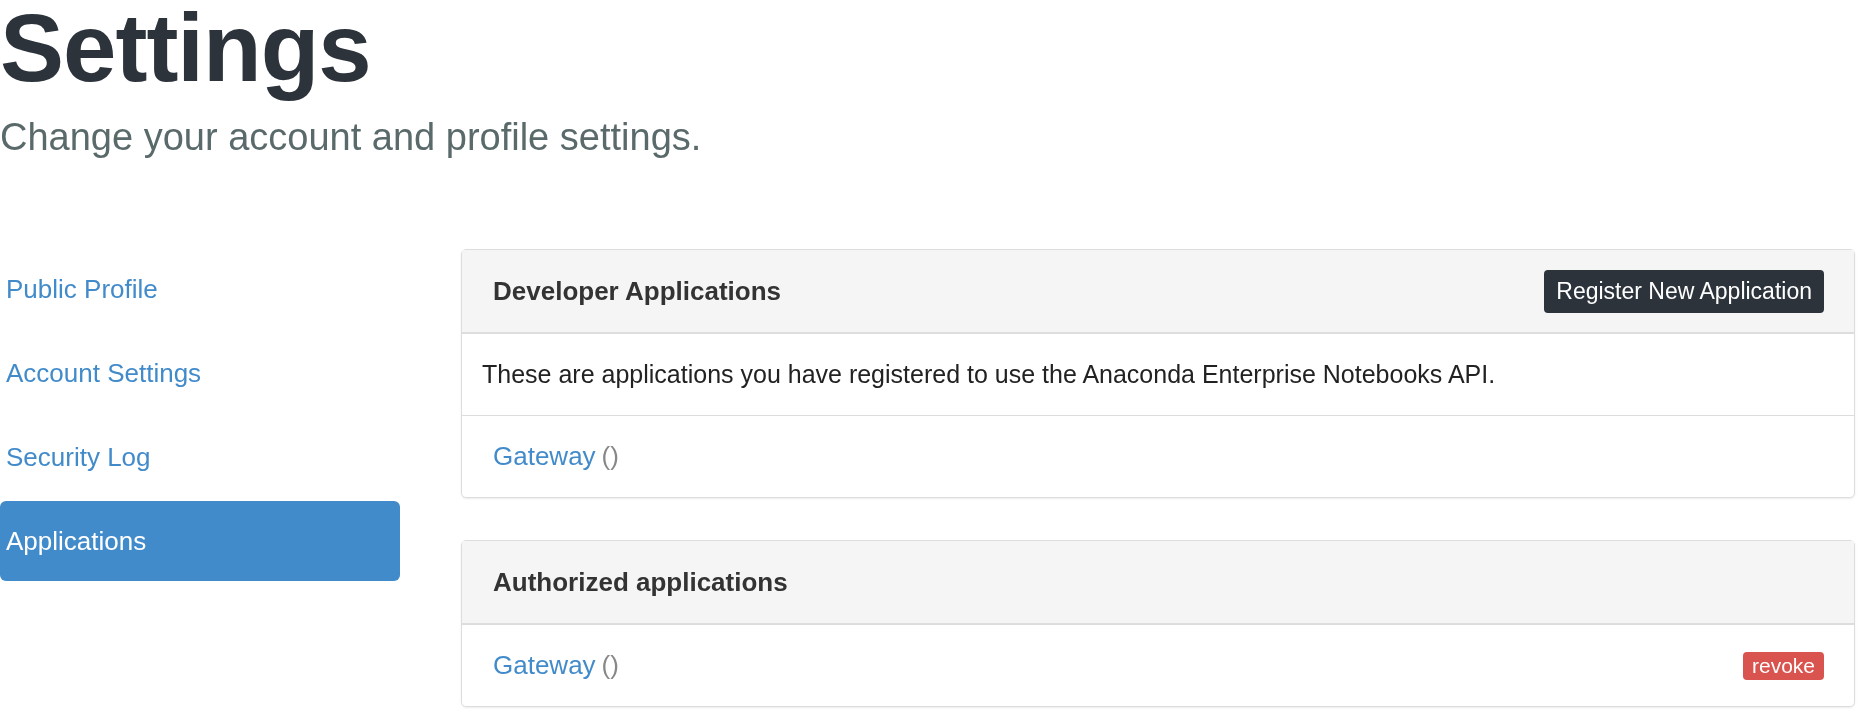  I want to click on sidebar-item: Applications, so click(200, 541).